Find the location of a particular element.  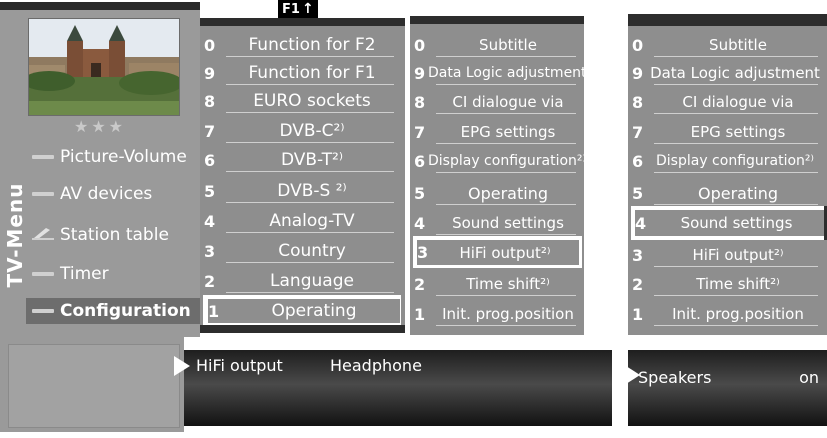

menu-item-picture-volume: Picture-Volume is located at coordinates (112, 157).